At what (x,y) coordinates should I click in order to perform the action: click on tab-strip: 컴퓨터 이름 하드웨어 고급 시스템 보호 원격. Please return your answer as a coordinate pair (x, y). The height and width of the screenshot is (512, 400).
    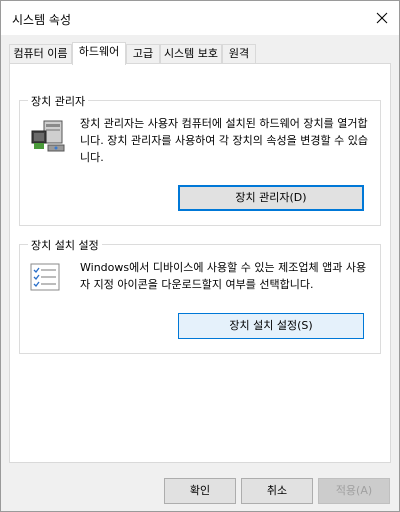
    Looking at the image, I should click on (200, 53).